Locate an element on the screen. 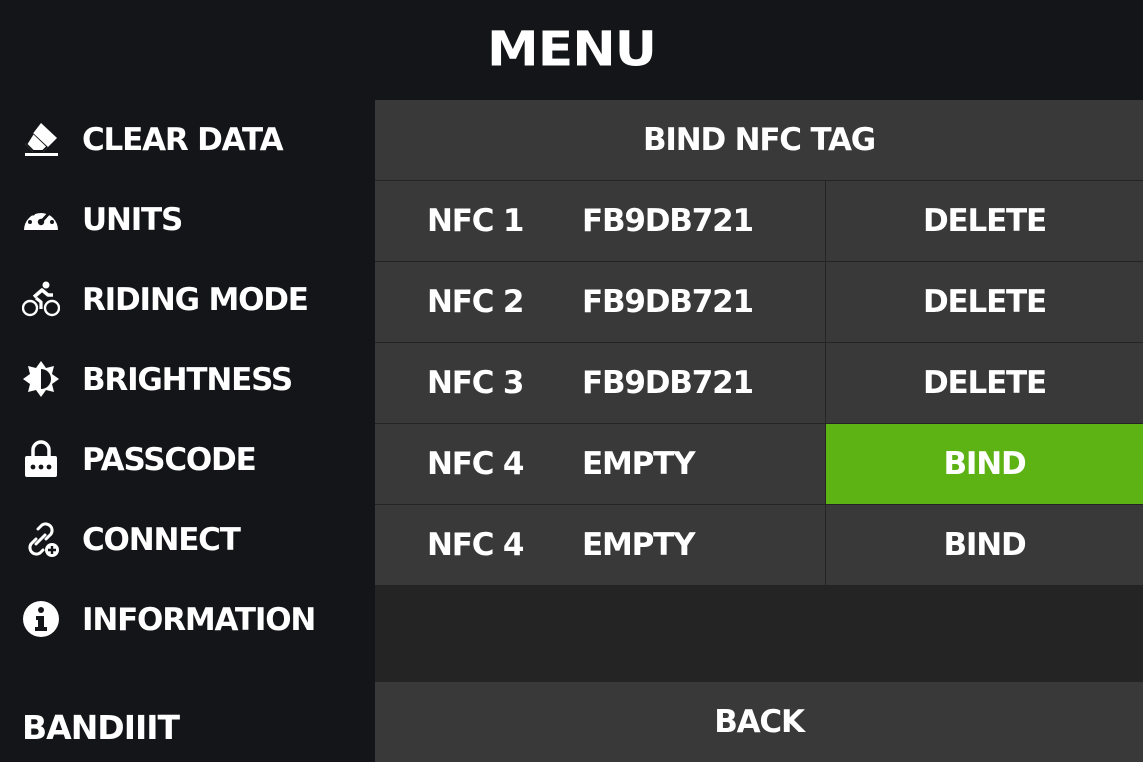 This screenshot has width=1143, height=762. sidebar-item-label: PASSCODE is located at coordinates (169, 460).